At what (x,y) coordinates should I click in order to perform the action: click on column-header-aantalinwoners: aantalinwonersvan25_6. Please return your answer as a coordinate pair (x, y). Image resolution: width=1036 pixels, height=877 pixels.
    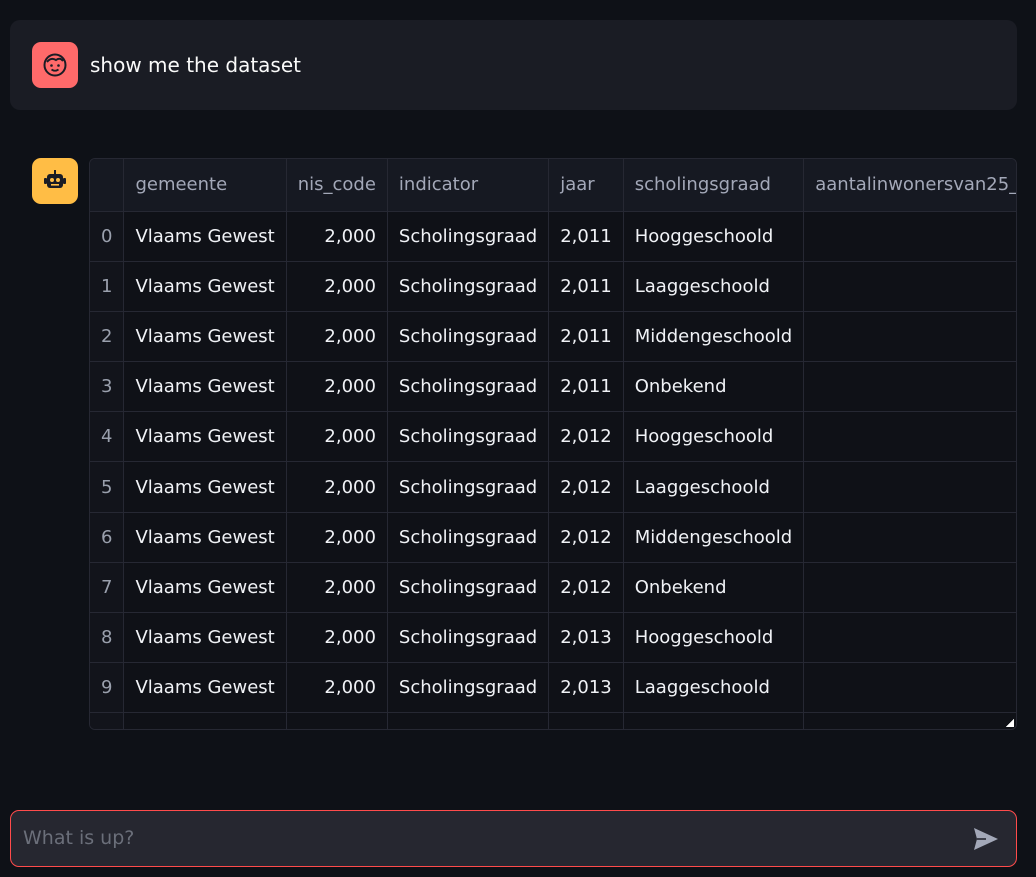
    Looking at the image, I should click on (909, 185).